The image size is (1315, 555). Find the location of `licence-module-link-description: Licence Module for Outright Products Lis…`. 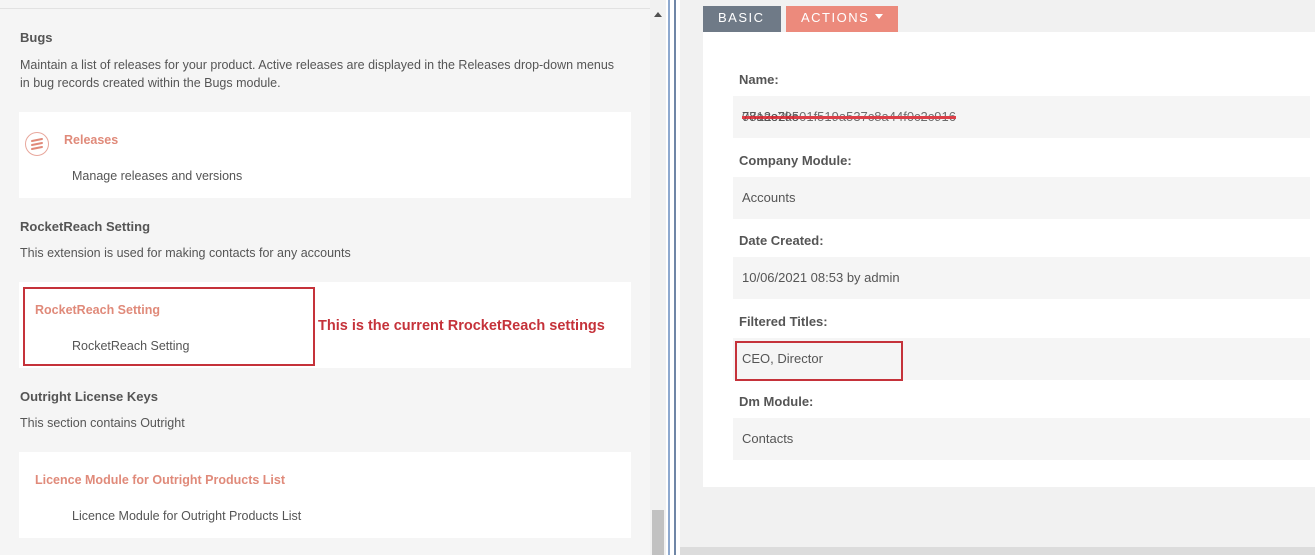

licence-module-link-description: Licence Module for Outright Products Lis… is located at coordinates (187, 516).